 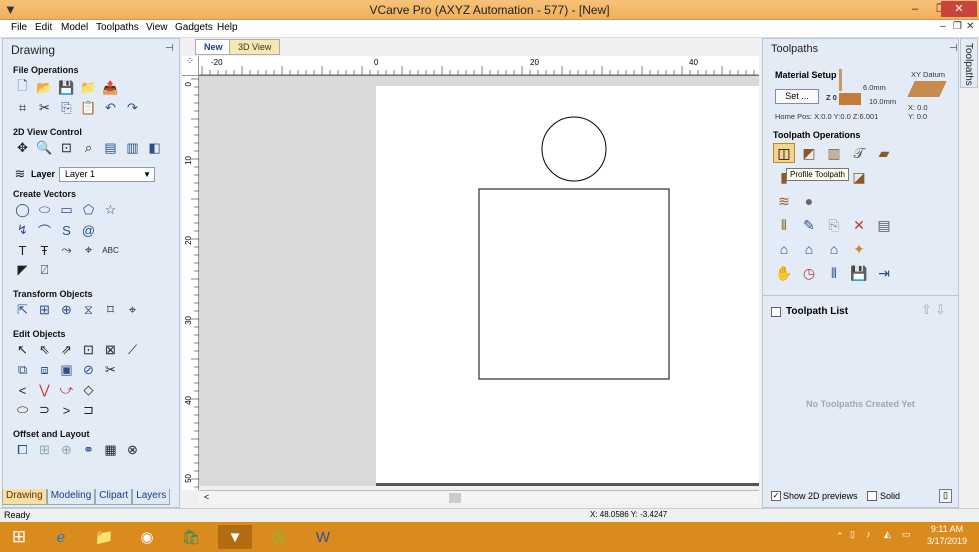 I want to click on zoom-icon: 🔍, so click(x=44, y=148).